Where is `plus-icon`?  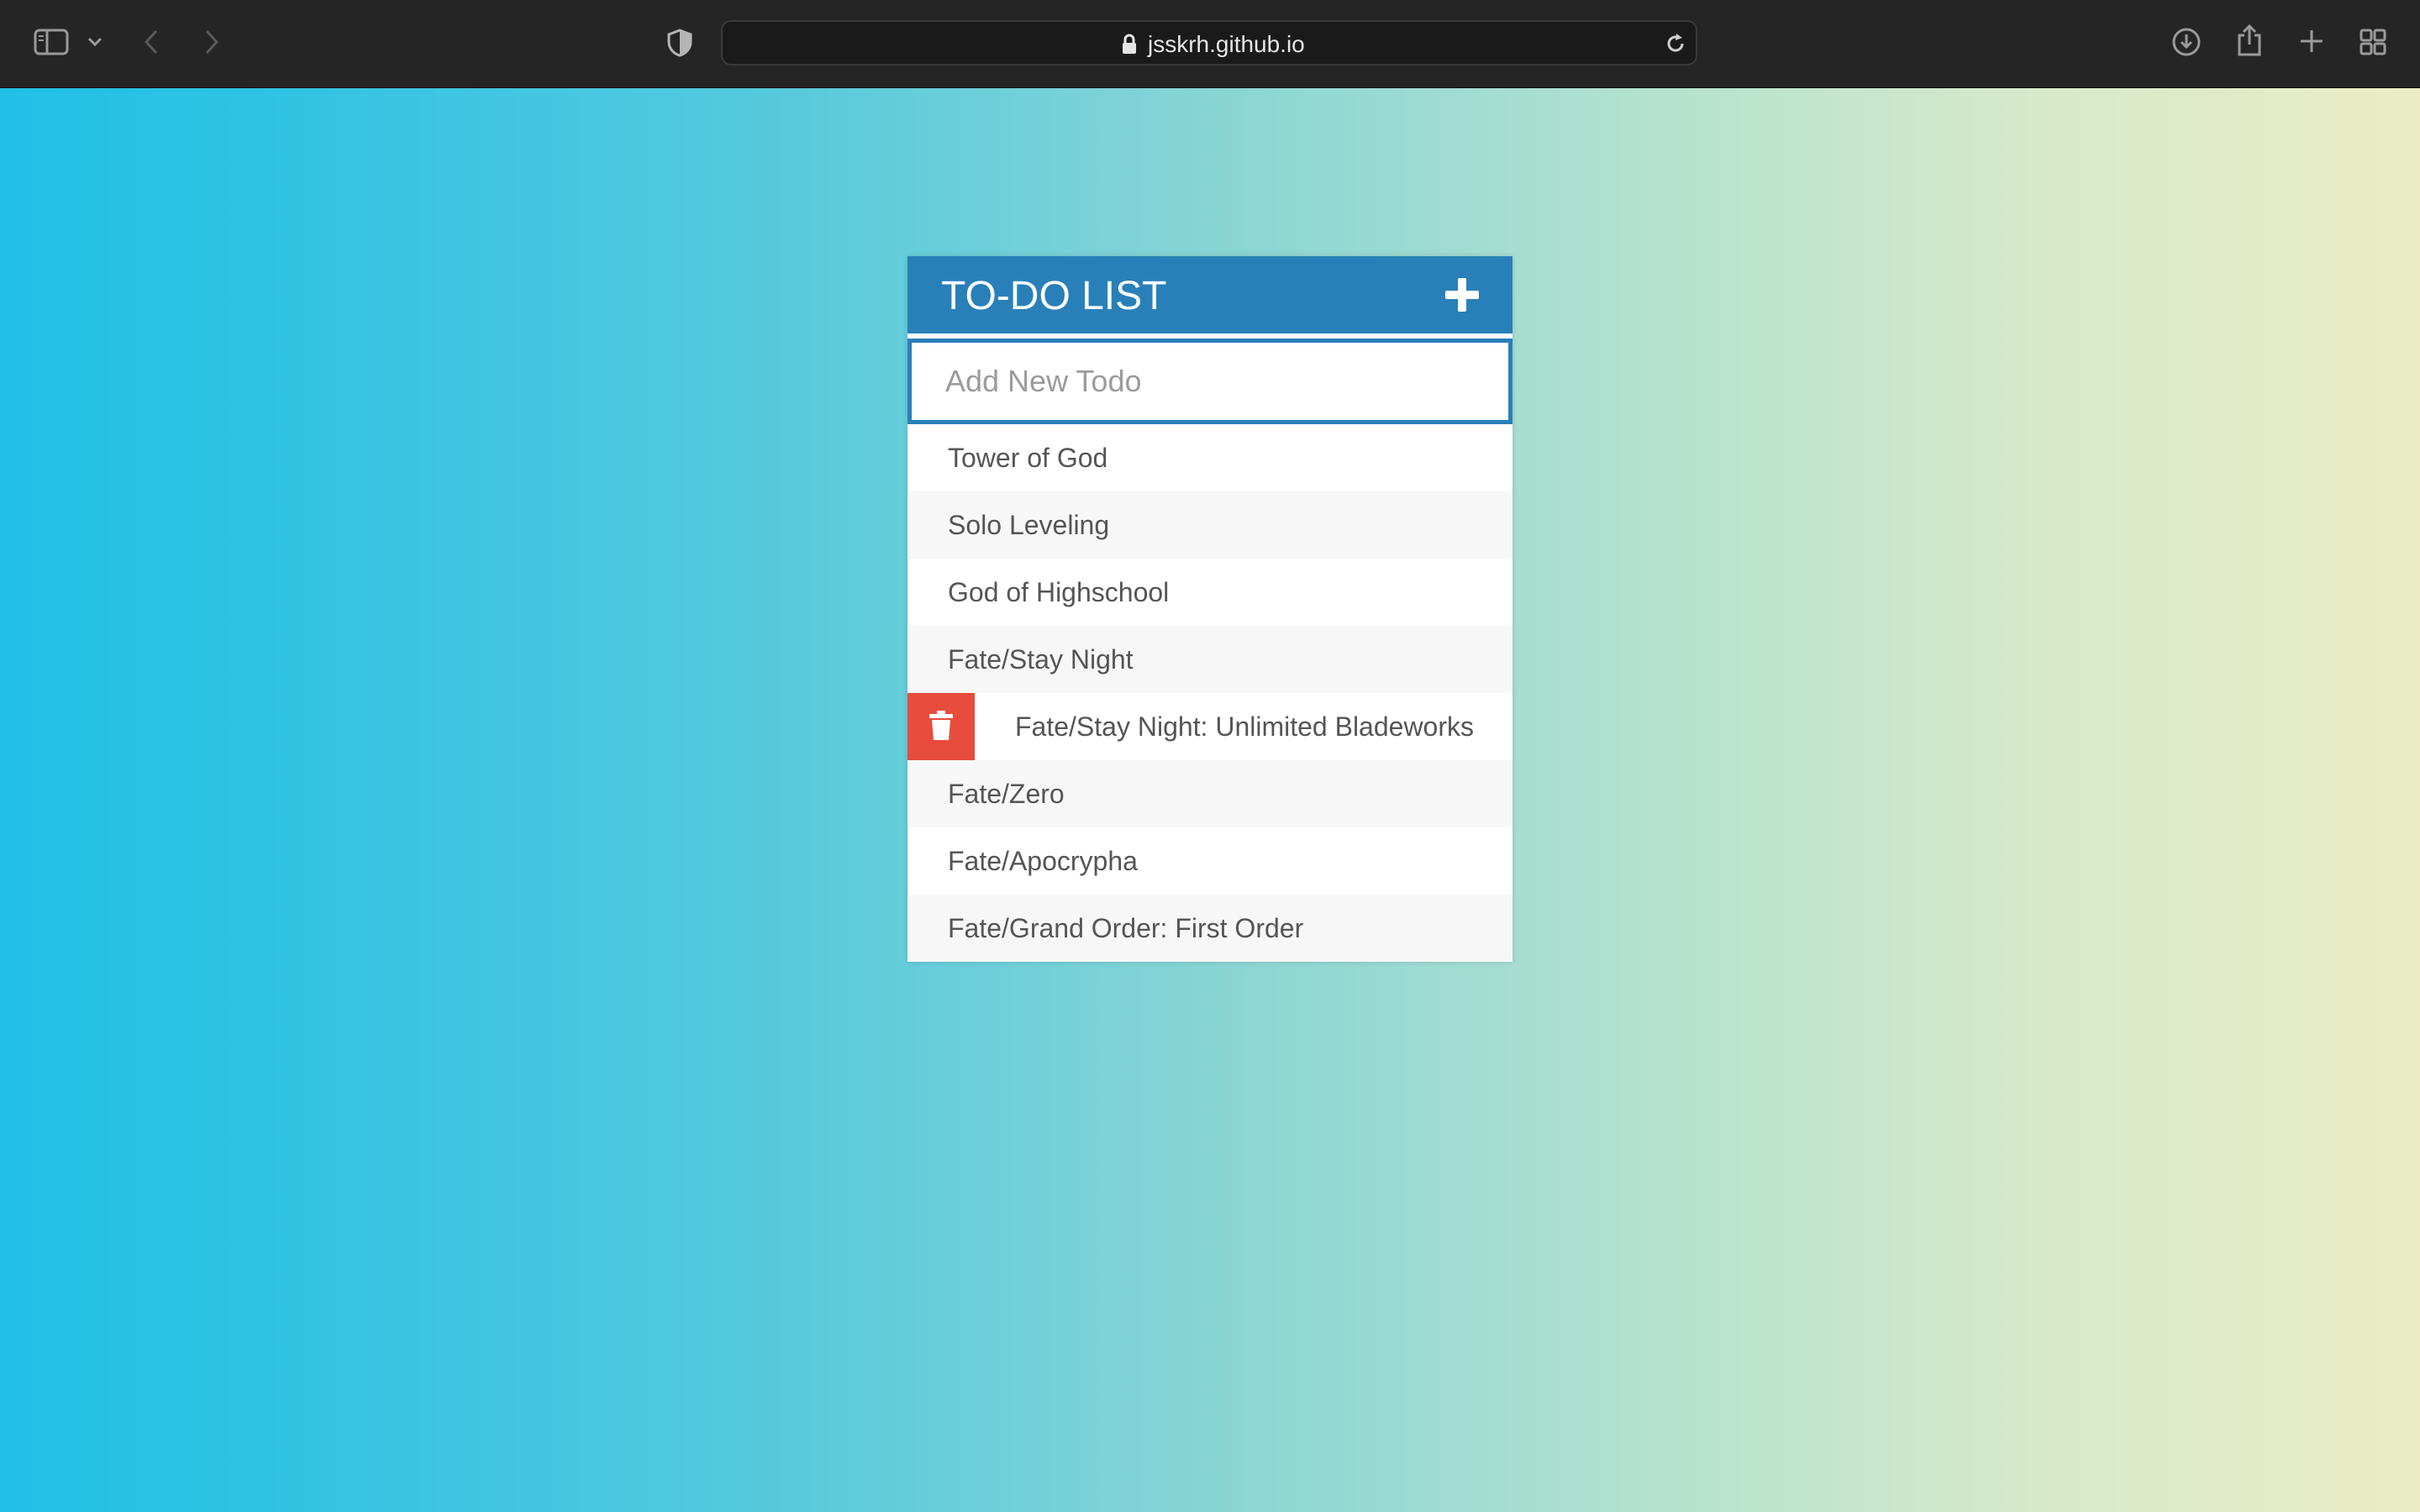
plus-icon is located at coordinates (1462, 295).